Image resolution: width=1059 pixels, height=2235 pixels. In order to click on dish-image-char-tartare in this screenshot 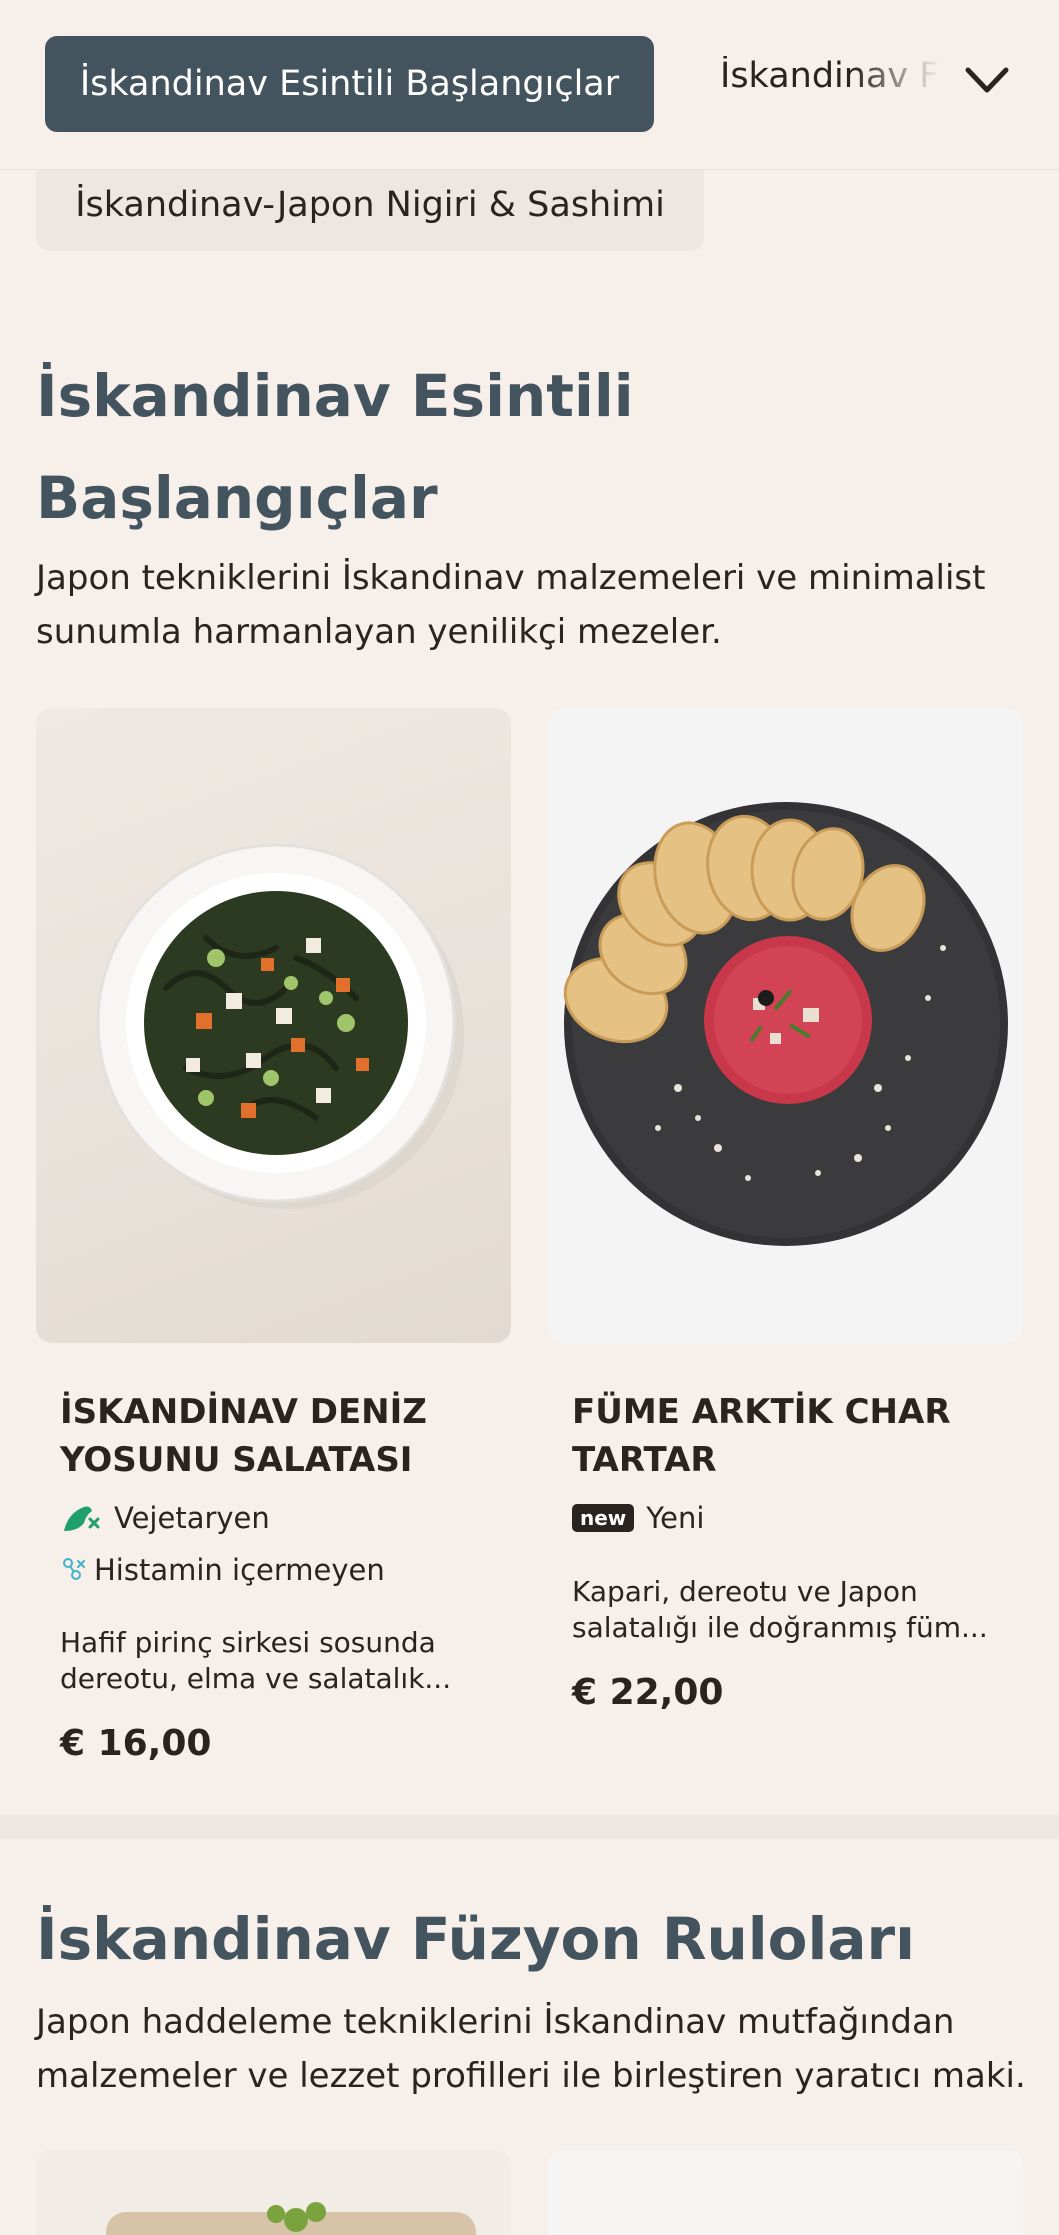, I will do `click(785, 1025)`.